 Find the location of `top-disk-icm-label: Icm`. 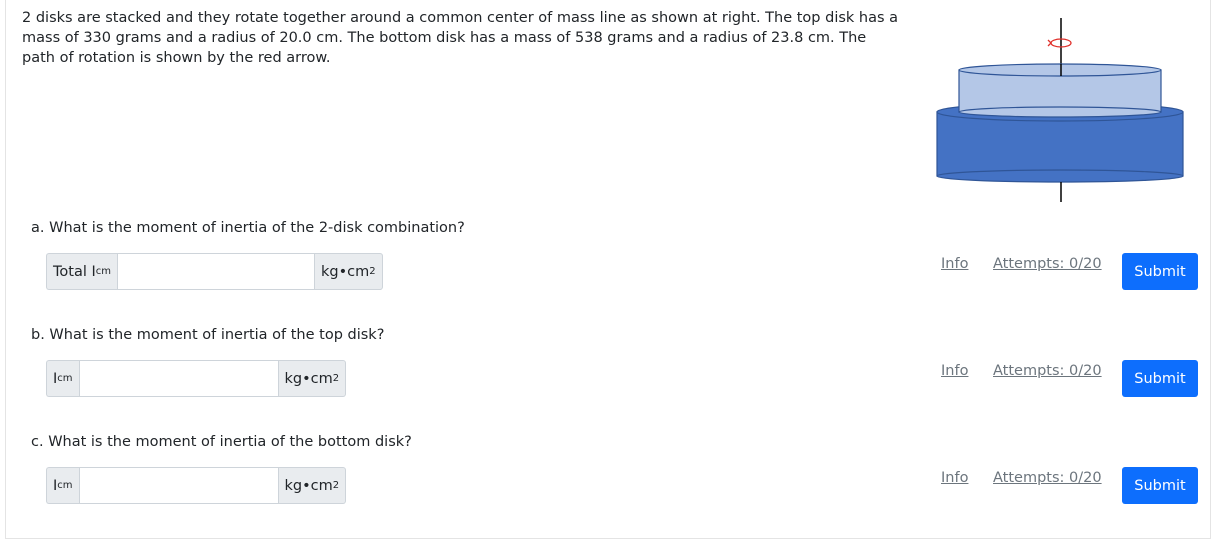

top-disk-icm-label: Icm is located at coordinates (62, 378).